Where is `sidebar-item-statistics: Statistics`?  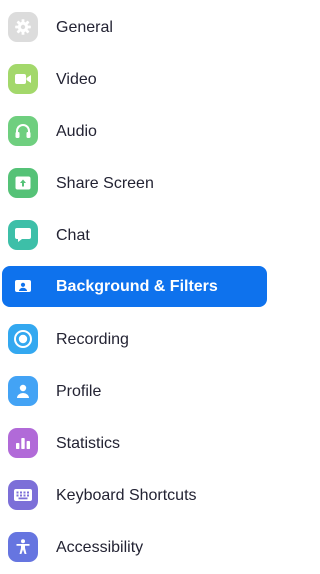
sidebar-item-statistics: Statistics is located at coordinates (148, 444).